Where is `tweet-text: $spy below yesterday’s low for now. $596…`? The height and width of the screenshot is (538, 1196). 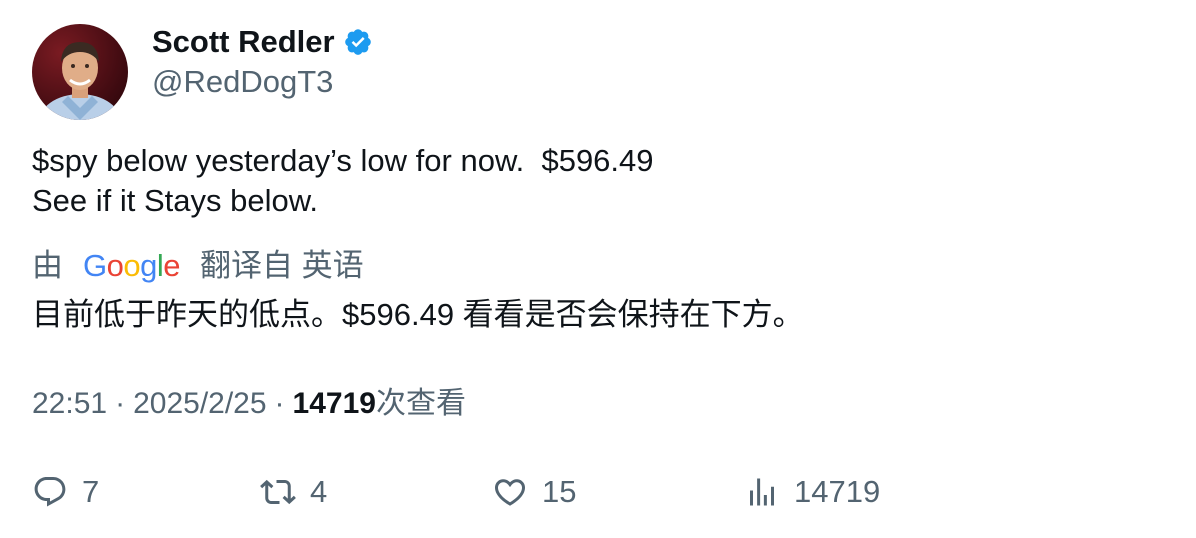
tweet-text: $spy below yesterday’s low for now. $596… is located at coordinates (343, 180).